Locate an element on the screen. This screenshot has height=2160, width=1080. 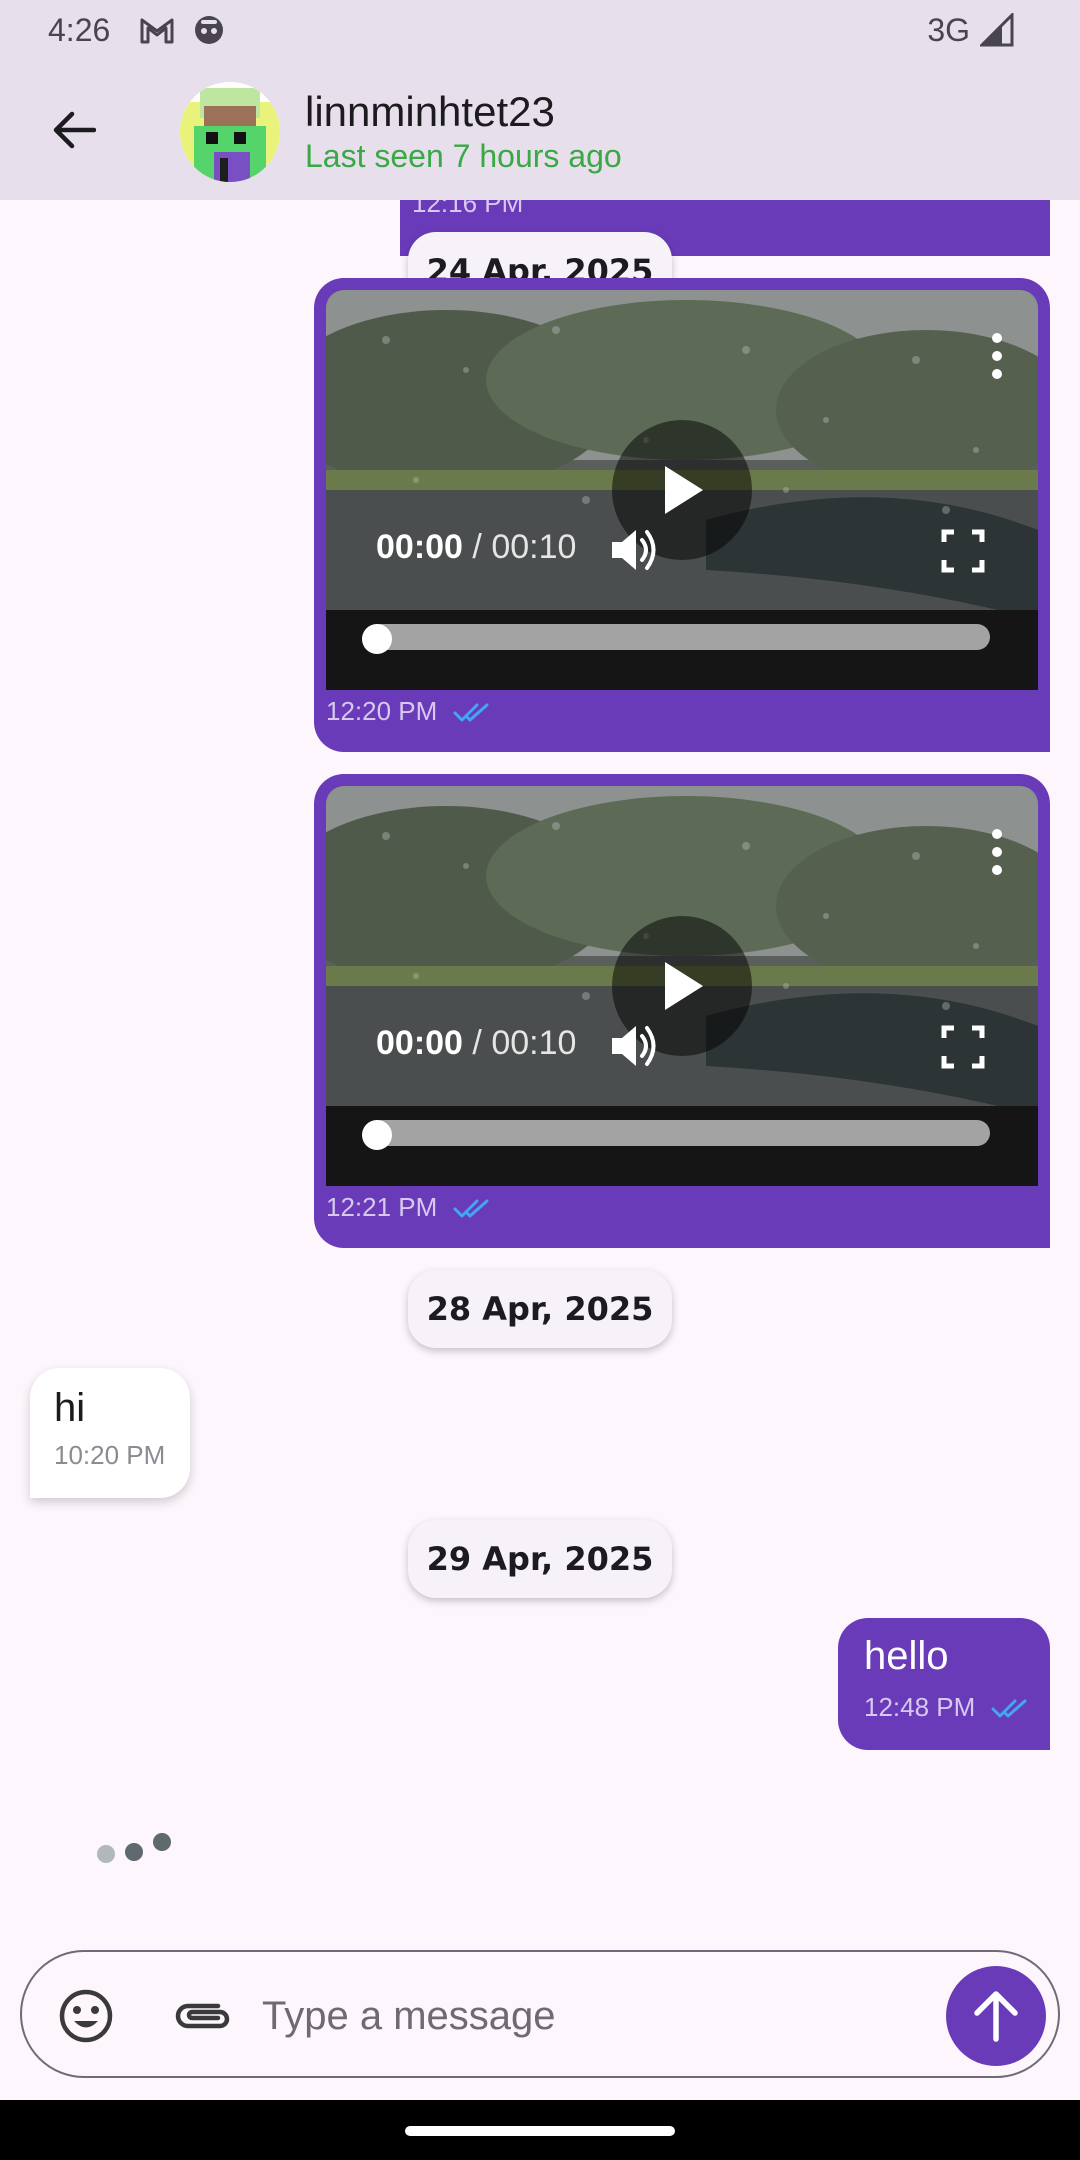
avatar is located at coordinates (230, 132).